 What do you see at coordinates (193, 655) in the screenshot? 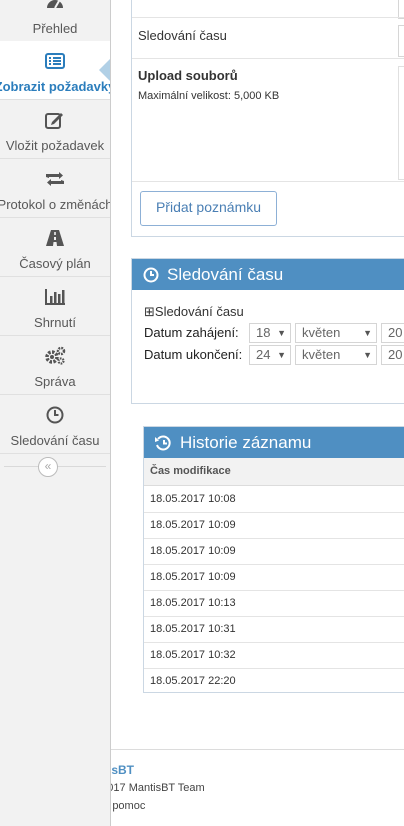
I see `history-date: 18.05.2017 10:32` at bounding box center [193, 655].